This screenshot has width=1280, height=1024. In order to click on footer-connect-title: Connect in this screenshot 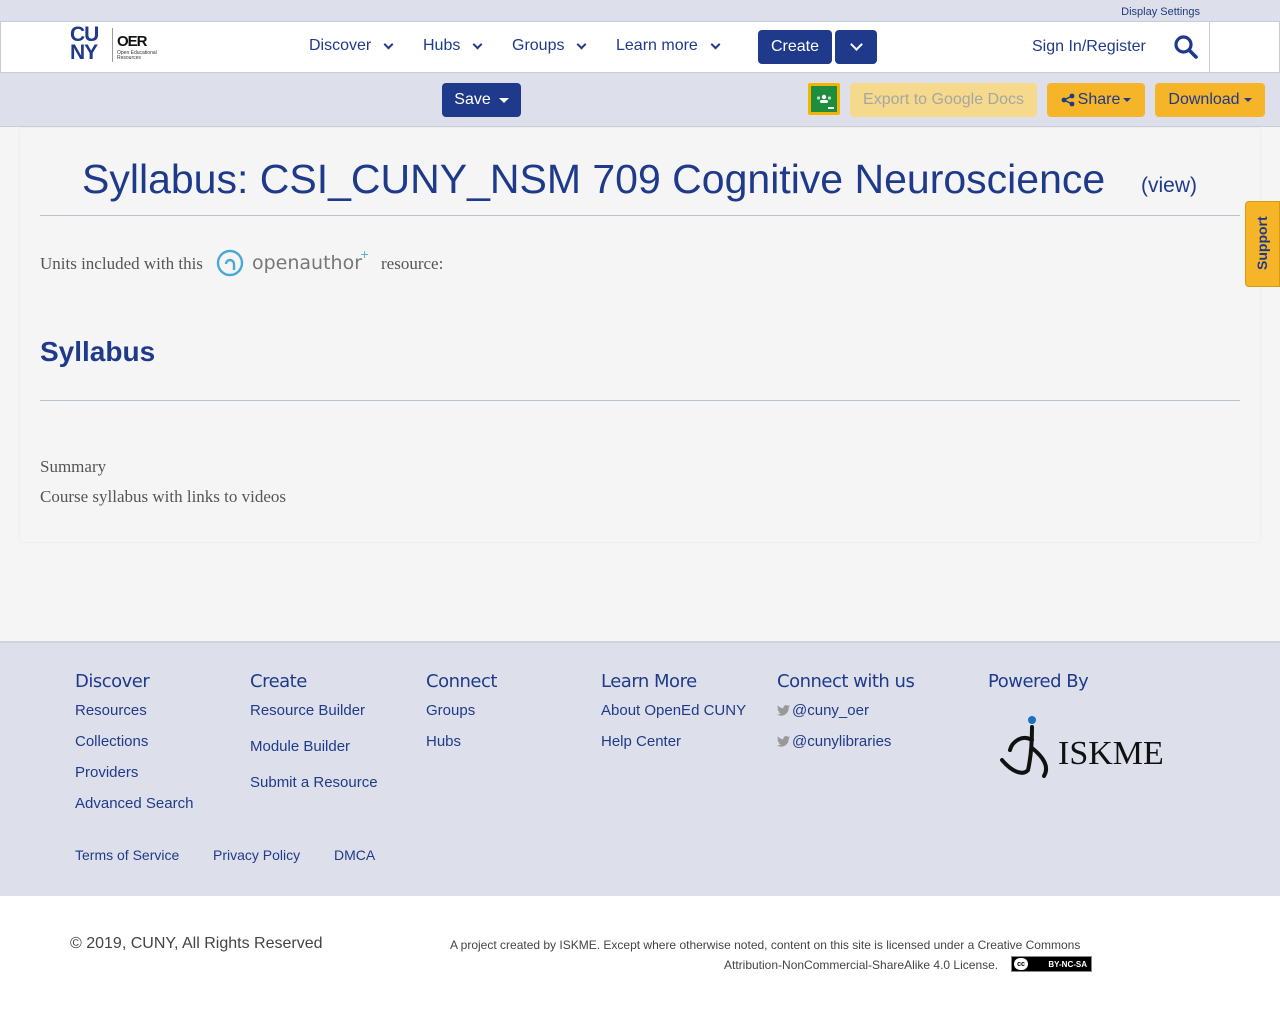, I will do `click(461, 681)`.